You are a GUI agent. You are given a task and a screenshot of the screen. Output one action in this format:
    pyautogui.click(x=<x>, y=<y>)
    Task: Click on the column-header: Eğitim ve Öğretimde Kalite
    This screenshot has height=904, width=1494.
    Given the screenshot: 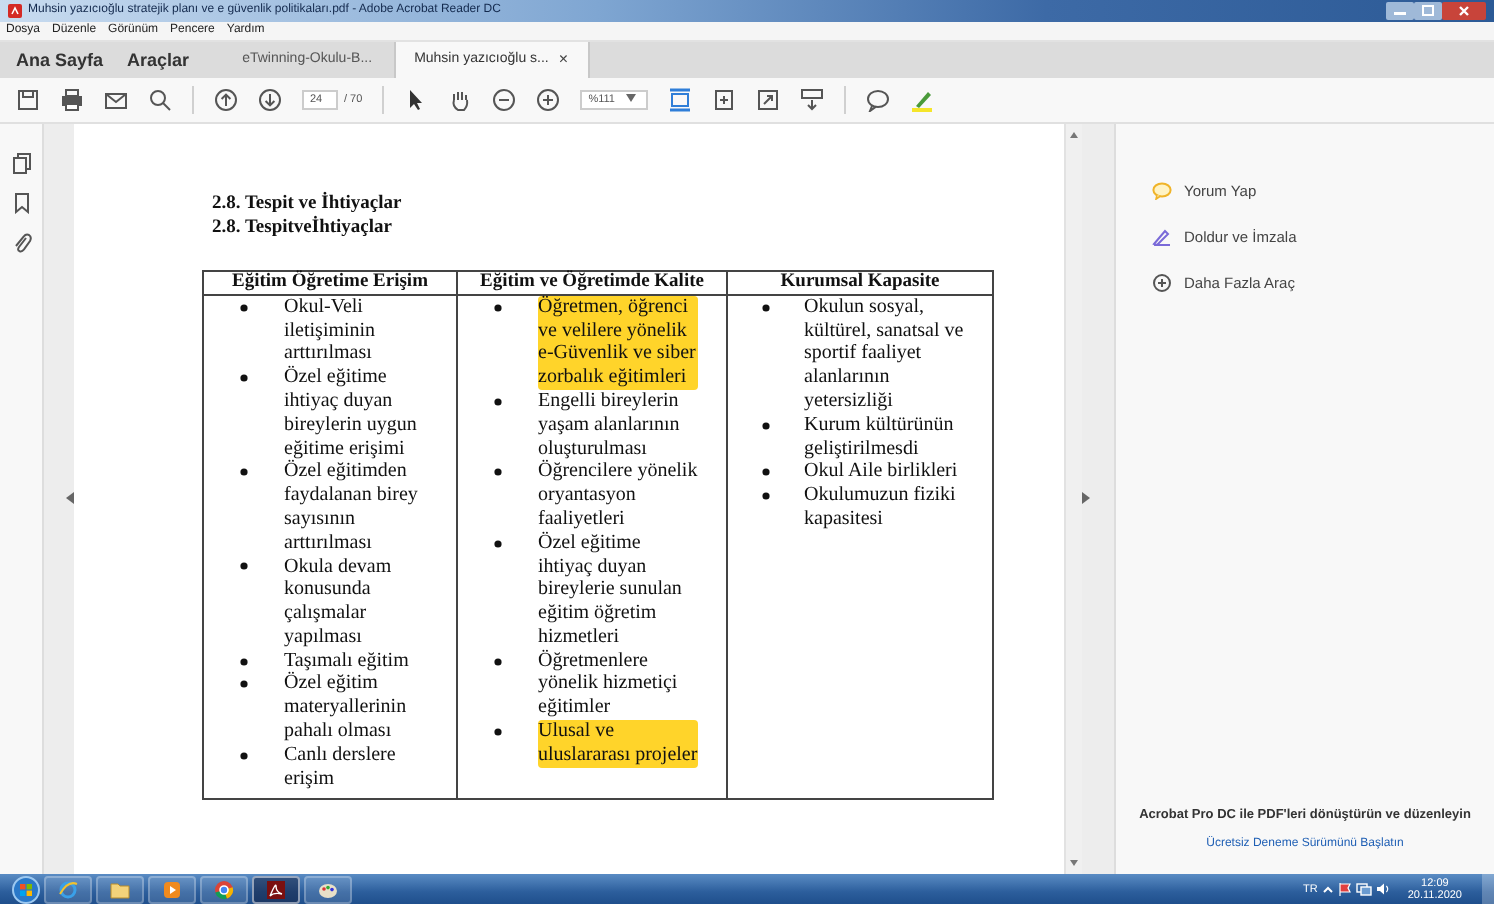 What is the action you would take?
    pyautogui.click(x=592, y=282)
    